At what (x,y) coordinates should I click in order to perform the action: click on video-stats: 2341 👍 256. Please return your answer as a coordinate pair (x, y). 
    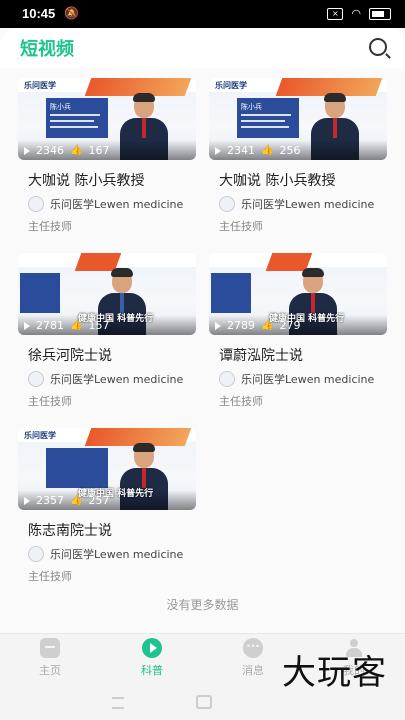
    Looking at the image, I should click on (257, 150).